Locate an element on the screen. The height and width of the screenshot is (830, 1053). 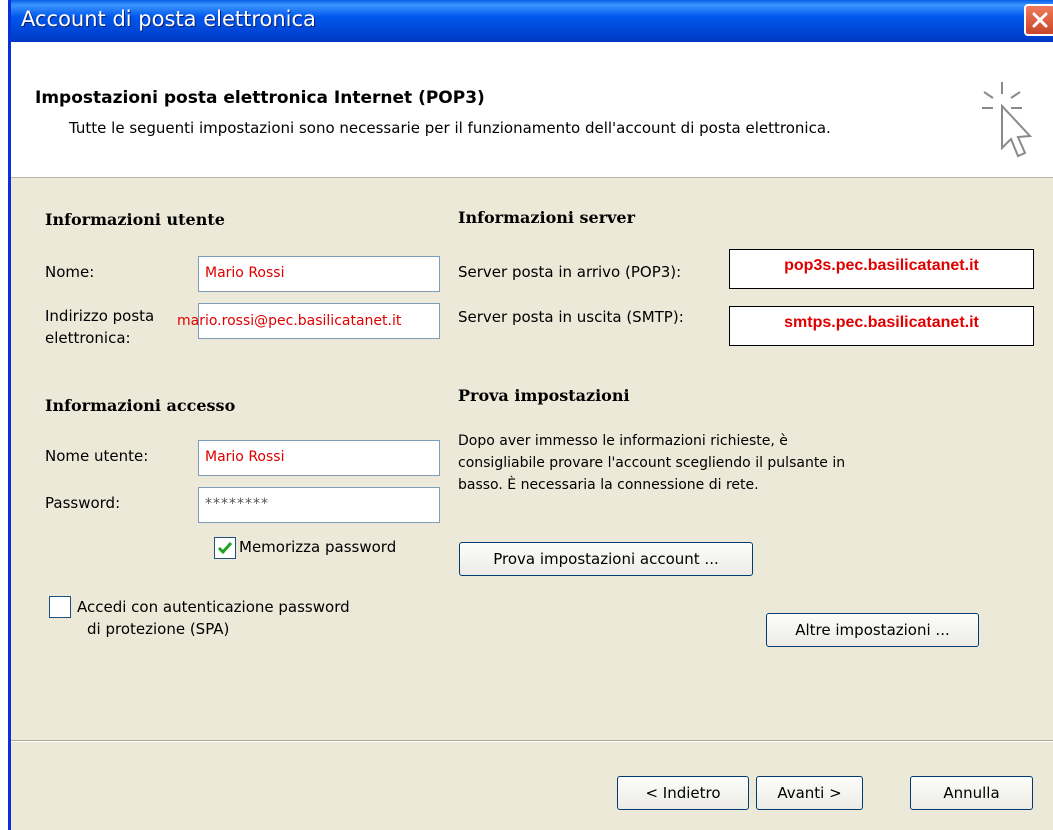
spa-label-line2: di protezione (SPA) is located at coordinates (158, 629).